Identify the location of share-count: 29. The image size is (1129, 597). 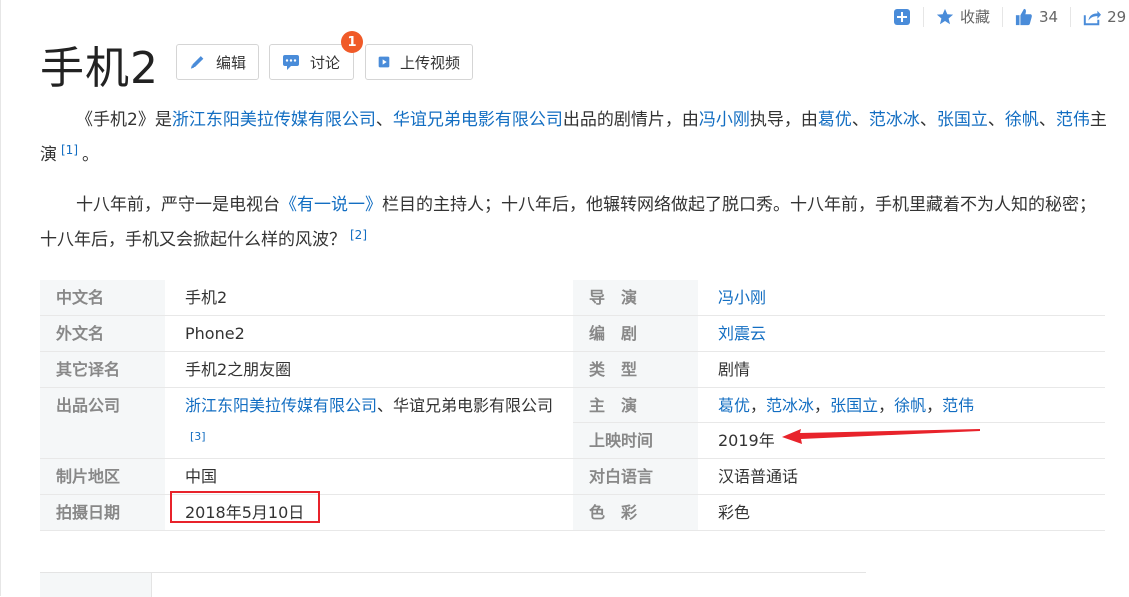
(1117, 16).